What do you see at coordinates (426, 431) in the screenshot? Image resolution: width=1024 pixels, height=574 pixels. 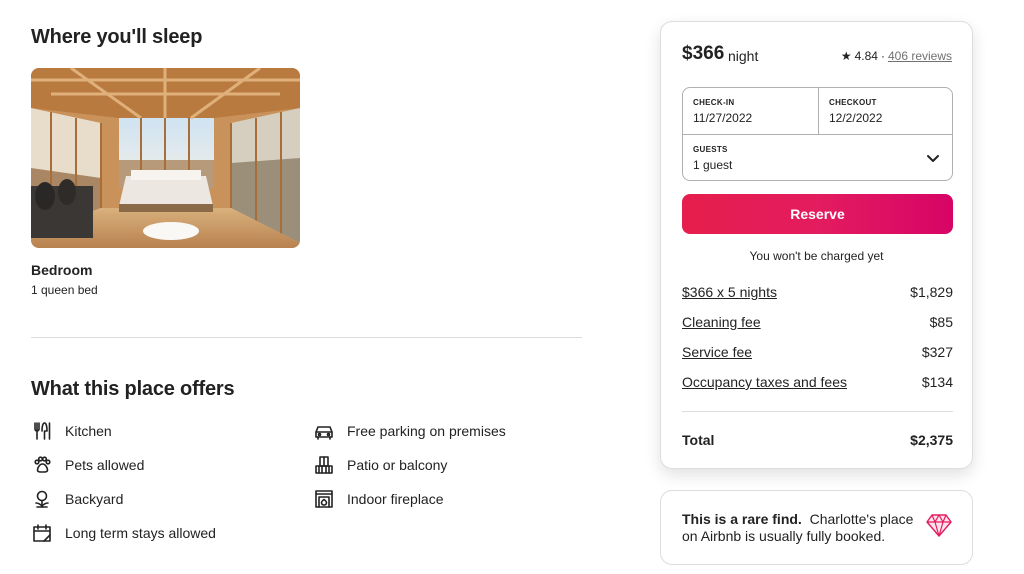 I see `amenity-label: Free parking on premises` at bounding box center [426, 431].